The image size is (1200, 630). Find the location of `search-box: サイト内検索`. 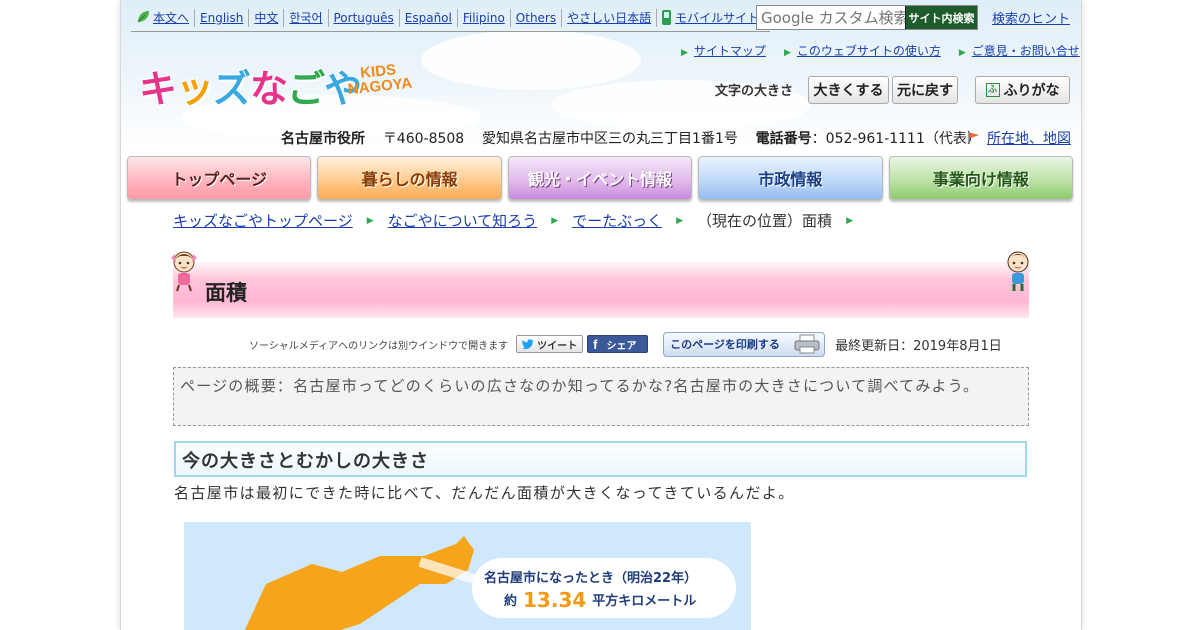

search-box: サイト内検索 is located at coordinates (867, 17).